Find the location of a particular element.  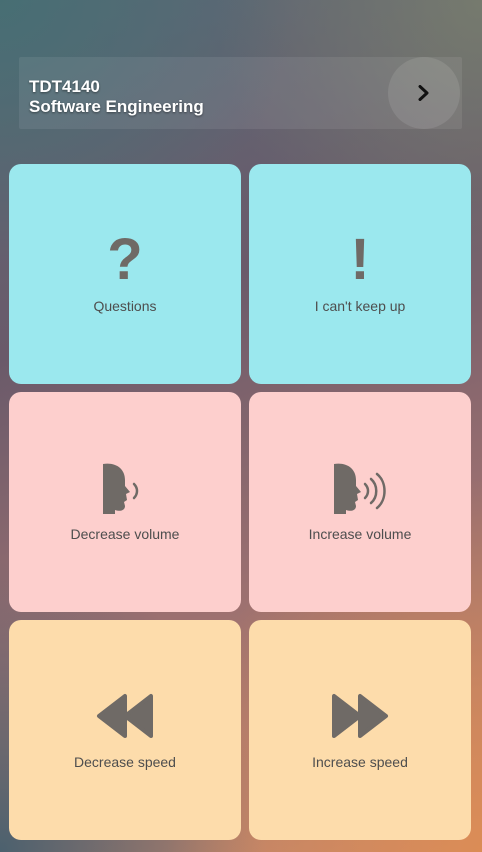

cant-keep-up-label: I can't keep up is located at coordinates (360, 306).